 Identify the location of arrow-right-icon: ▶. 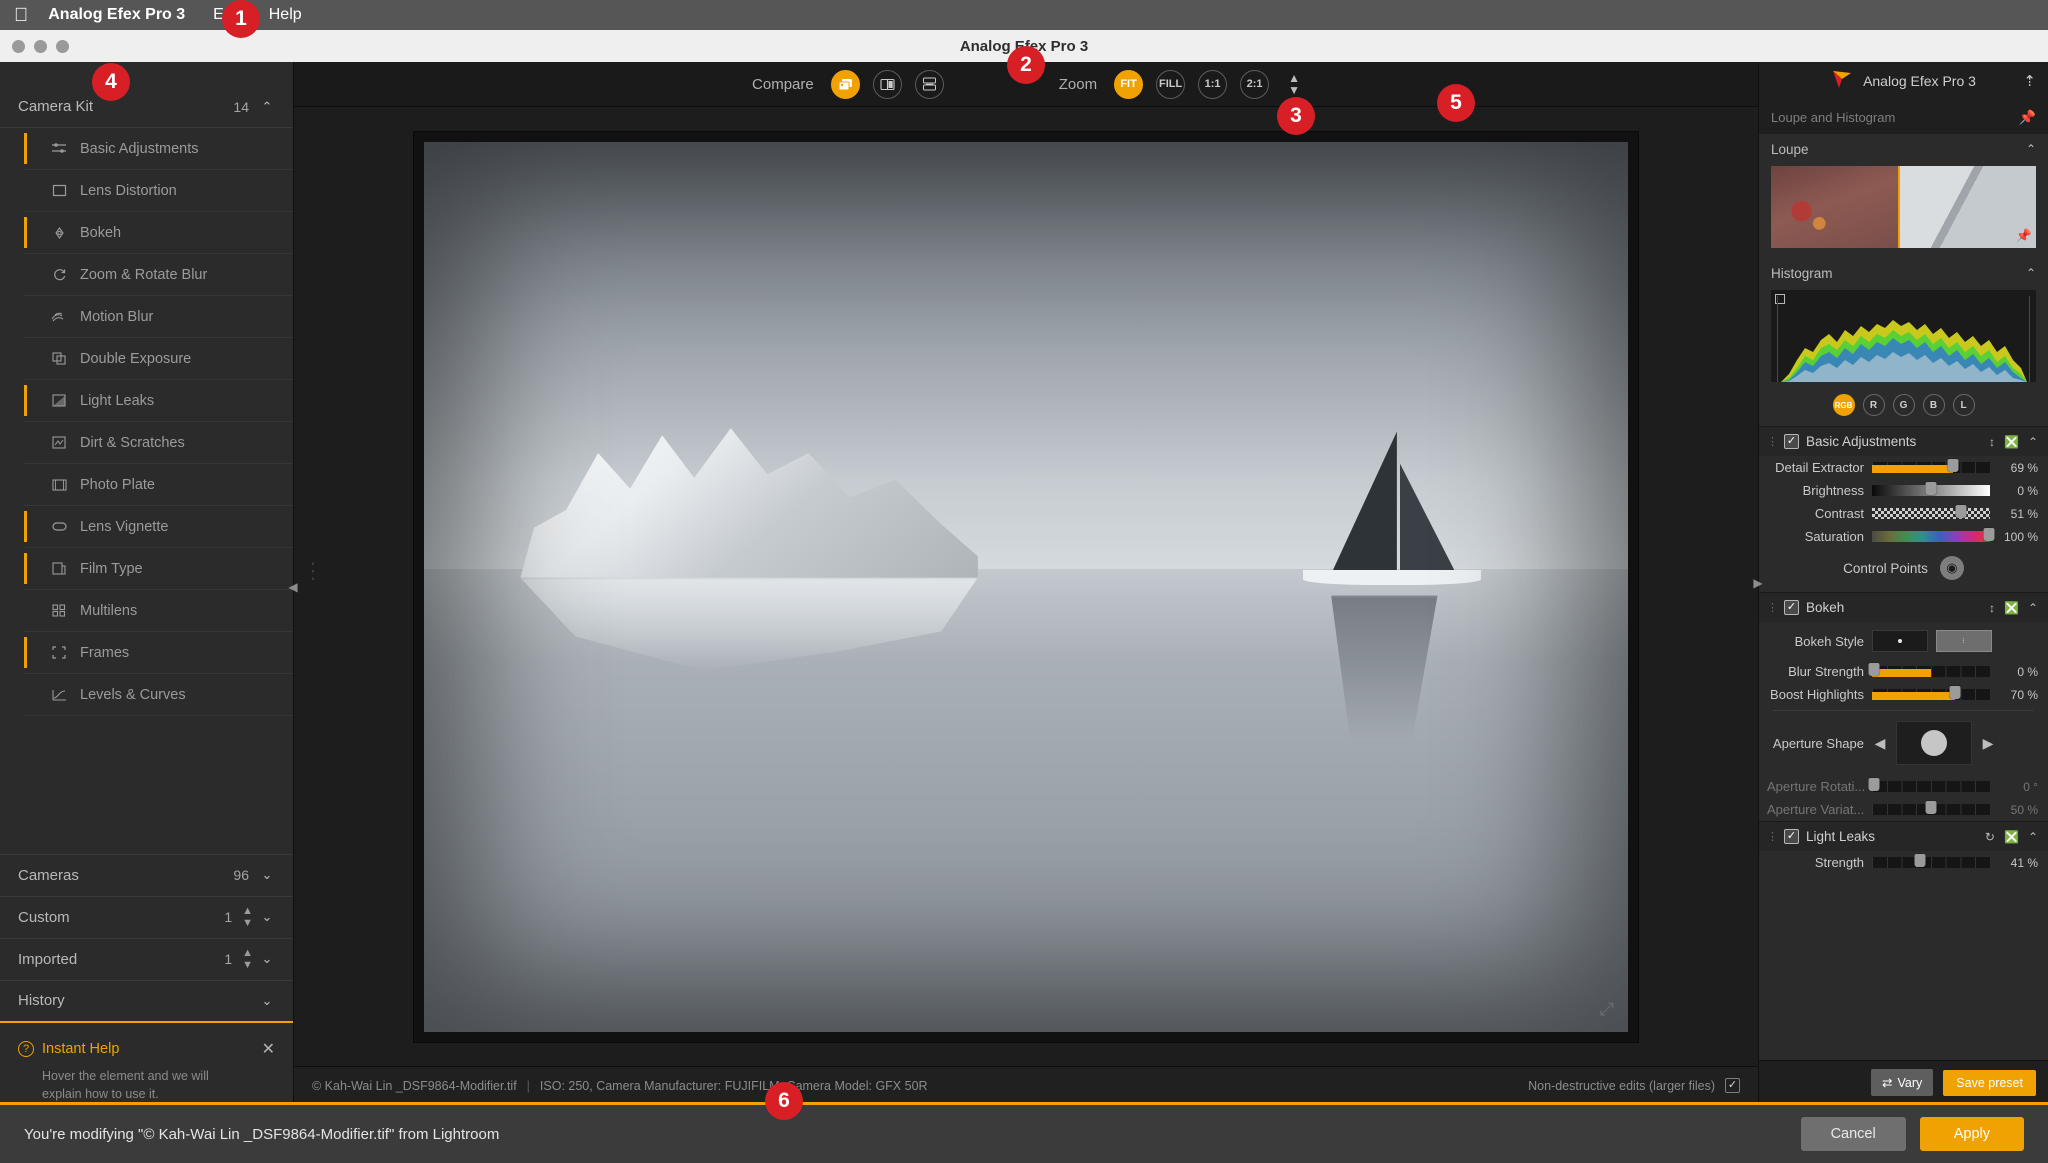
(1988, 743).